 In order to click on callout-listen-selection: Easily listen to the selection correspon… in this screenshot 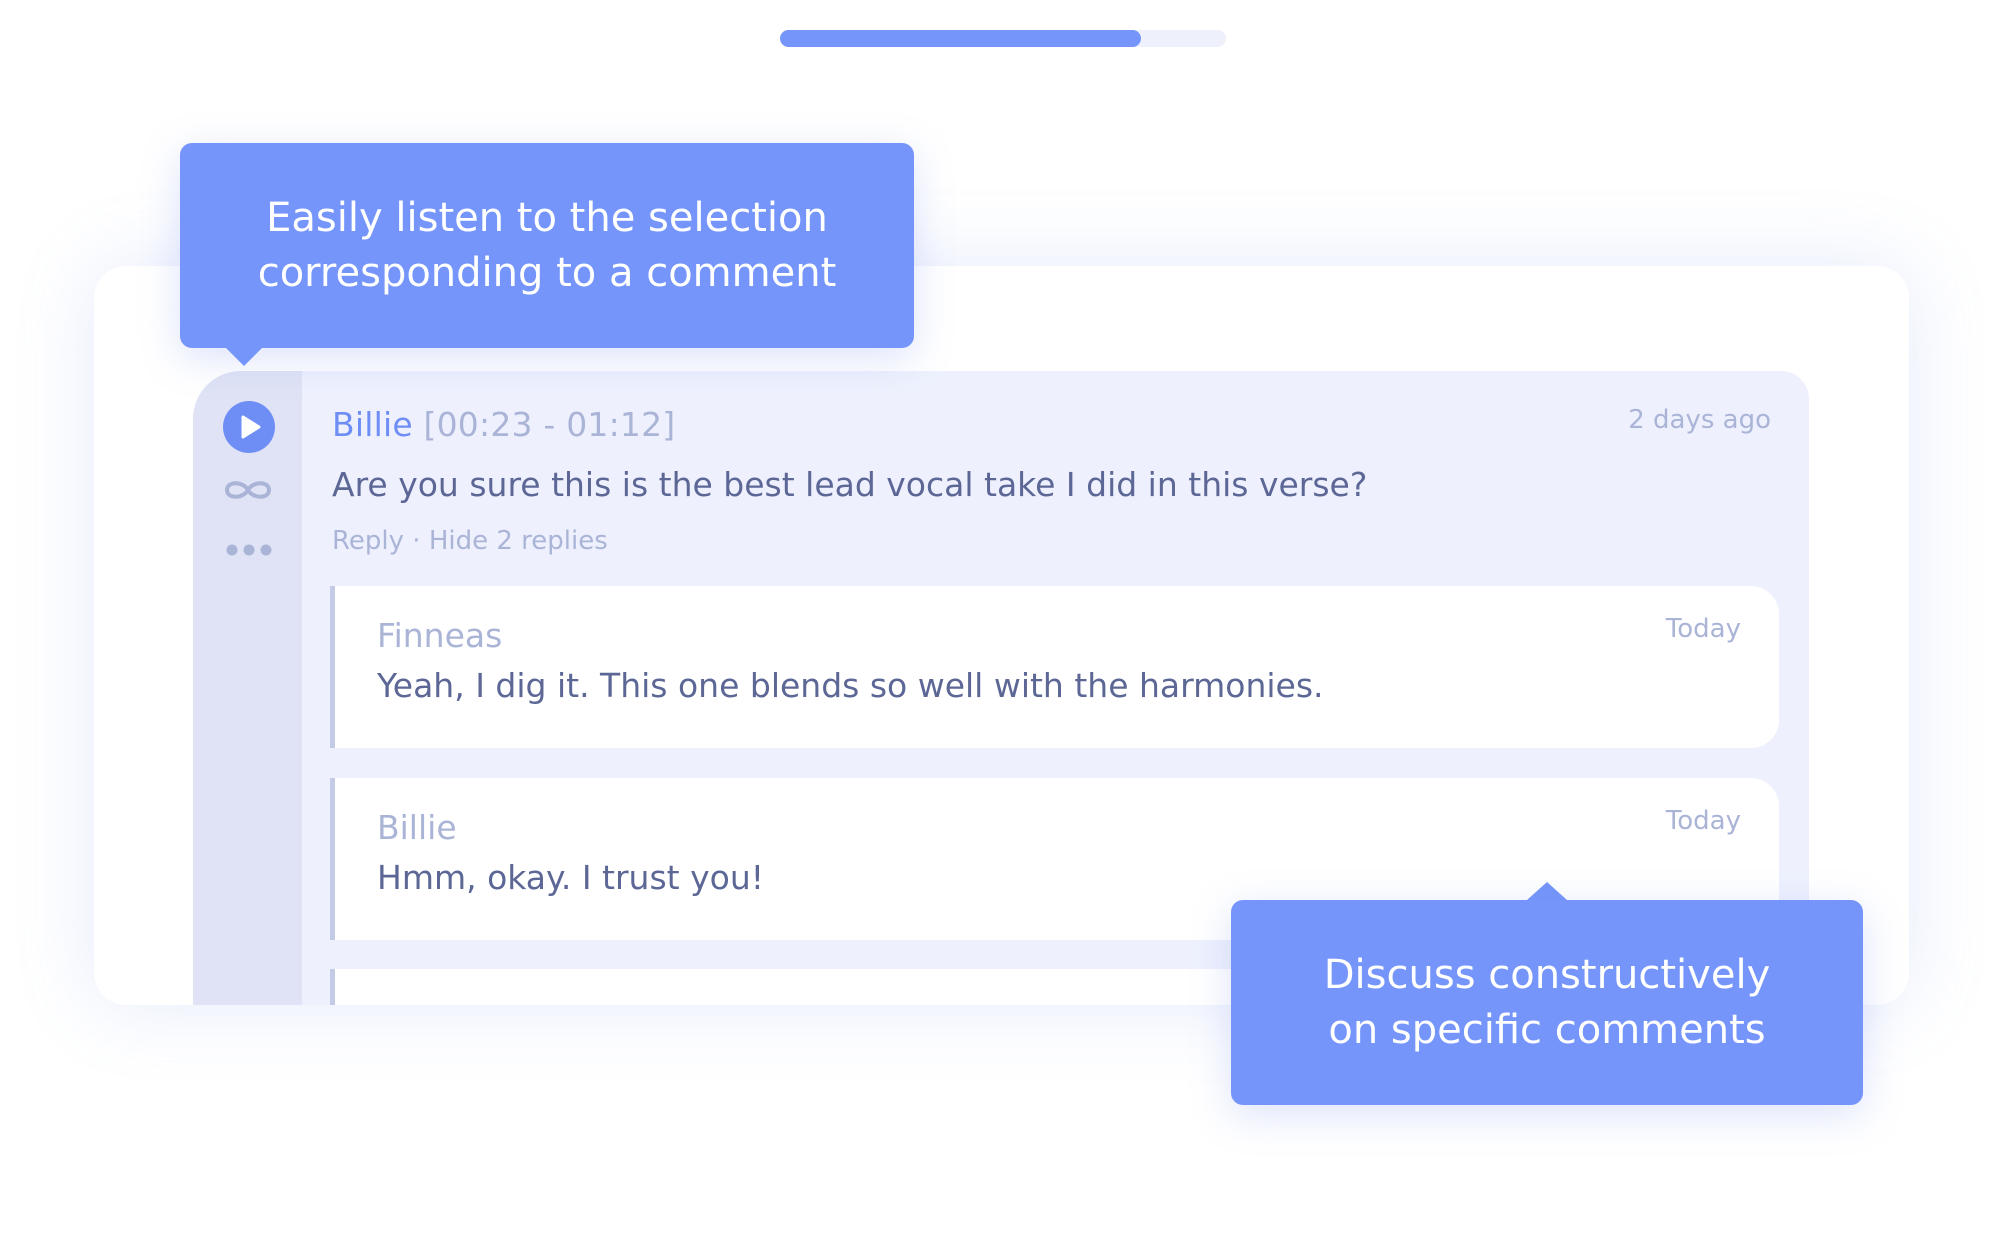, I will do `click(547, 245)`.